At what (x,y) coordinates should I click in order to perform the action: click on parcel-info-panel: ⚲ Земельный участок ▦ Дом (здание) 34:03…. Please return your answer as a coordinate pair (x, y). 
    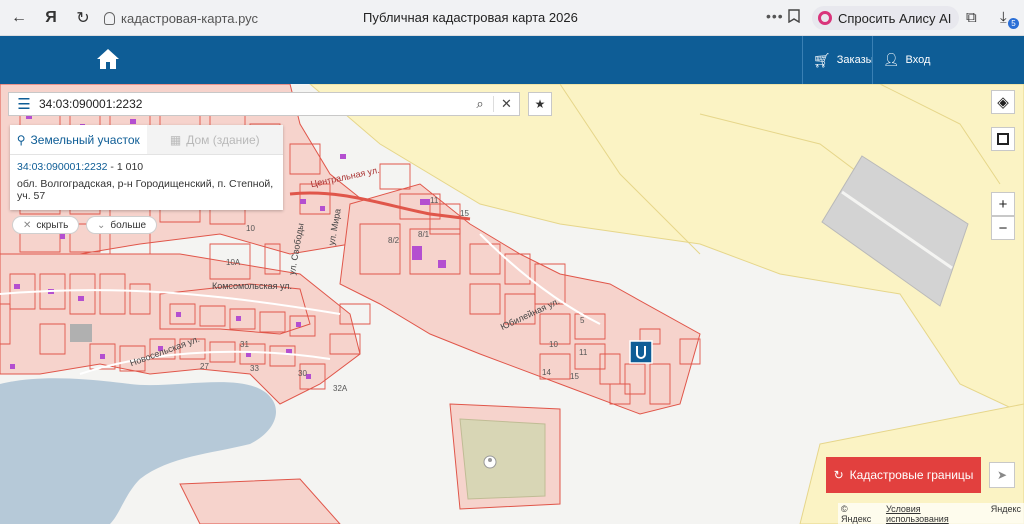
    Looking at the image, I should click on (146, 167).